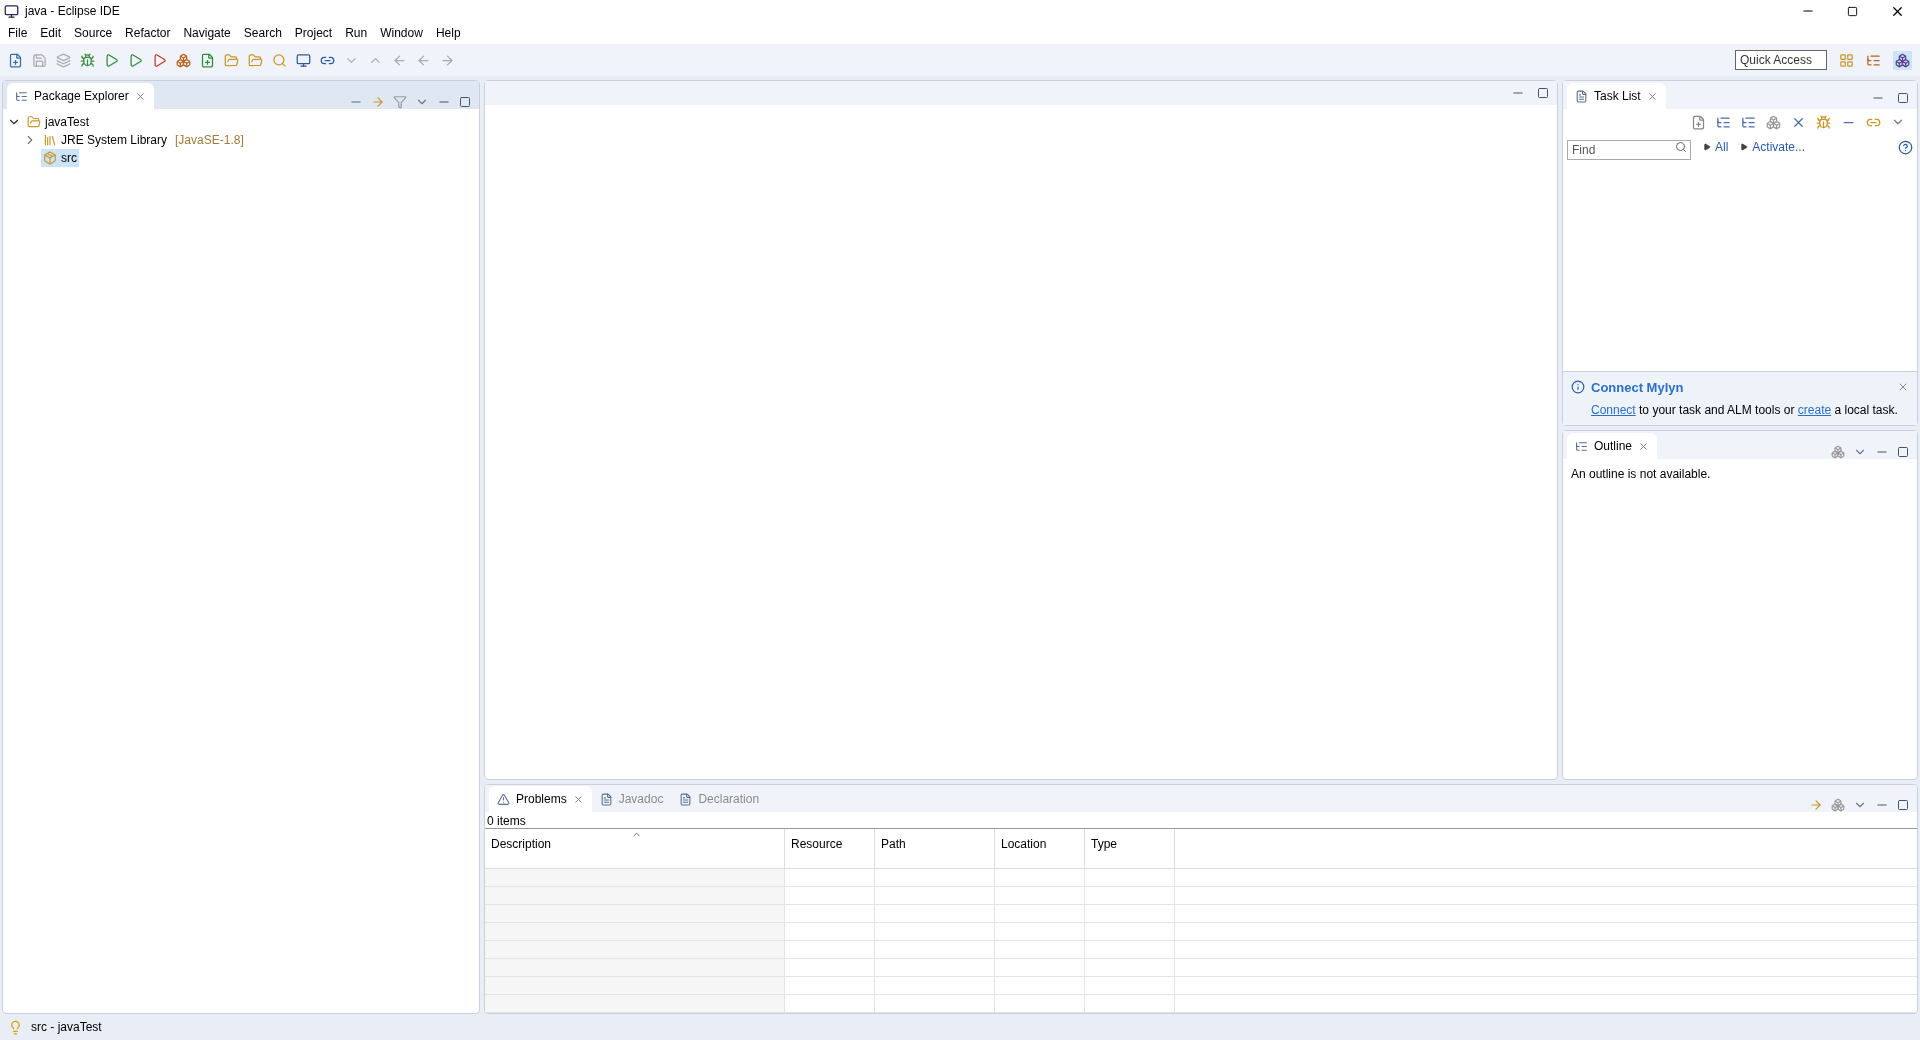 Image resolution: width=1920 pixels, height=1040 pixels. I want to click on run-icon, so click(111, 60).